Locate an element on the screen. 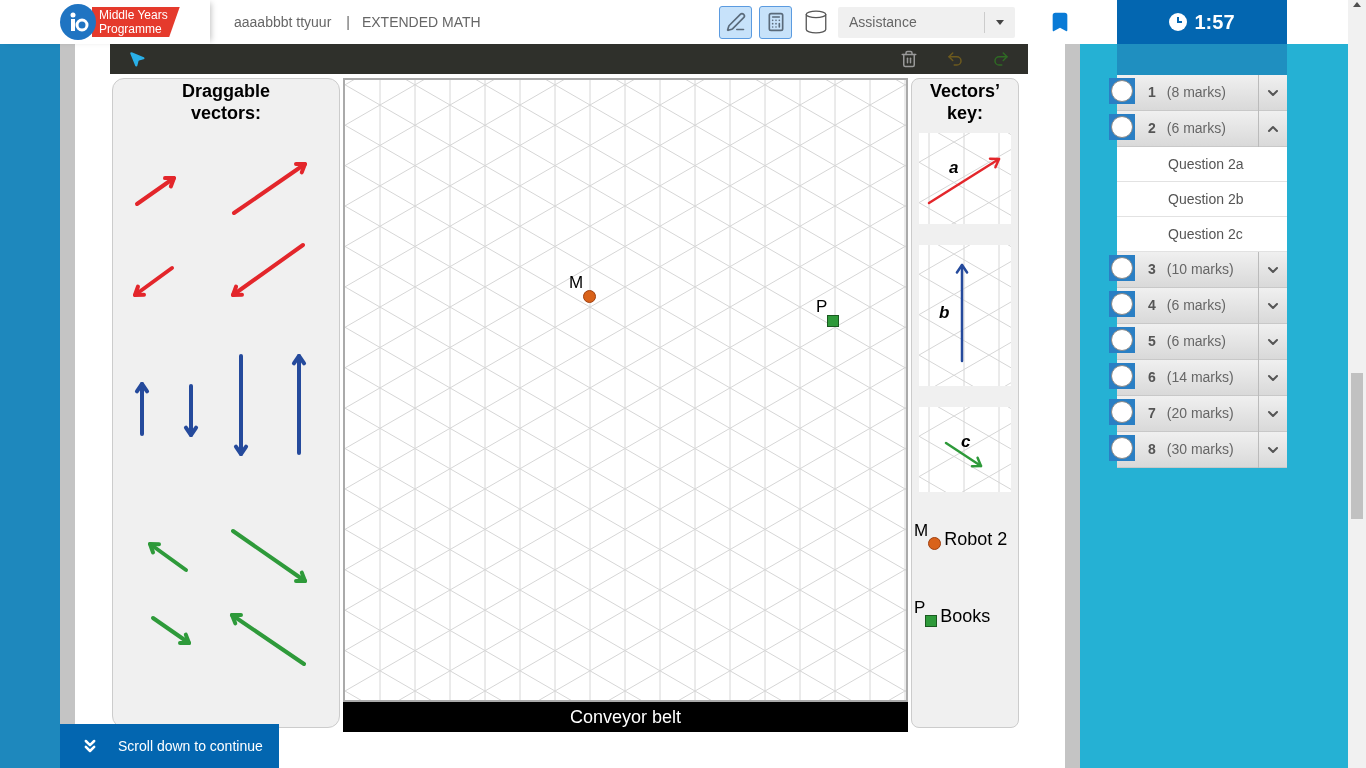 The height and width of the screenshot is (768, 1366). question-marks: (14 marks) is located at coordinates (1200, 377).